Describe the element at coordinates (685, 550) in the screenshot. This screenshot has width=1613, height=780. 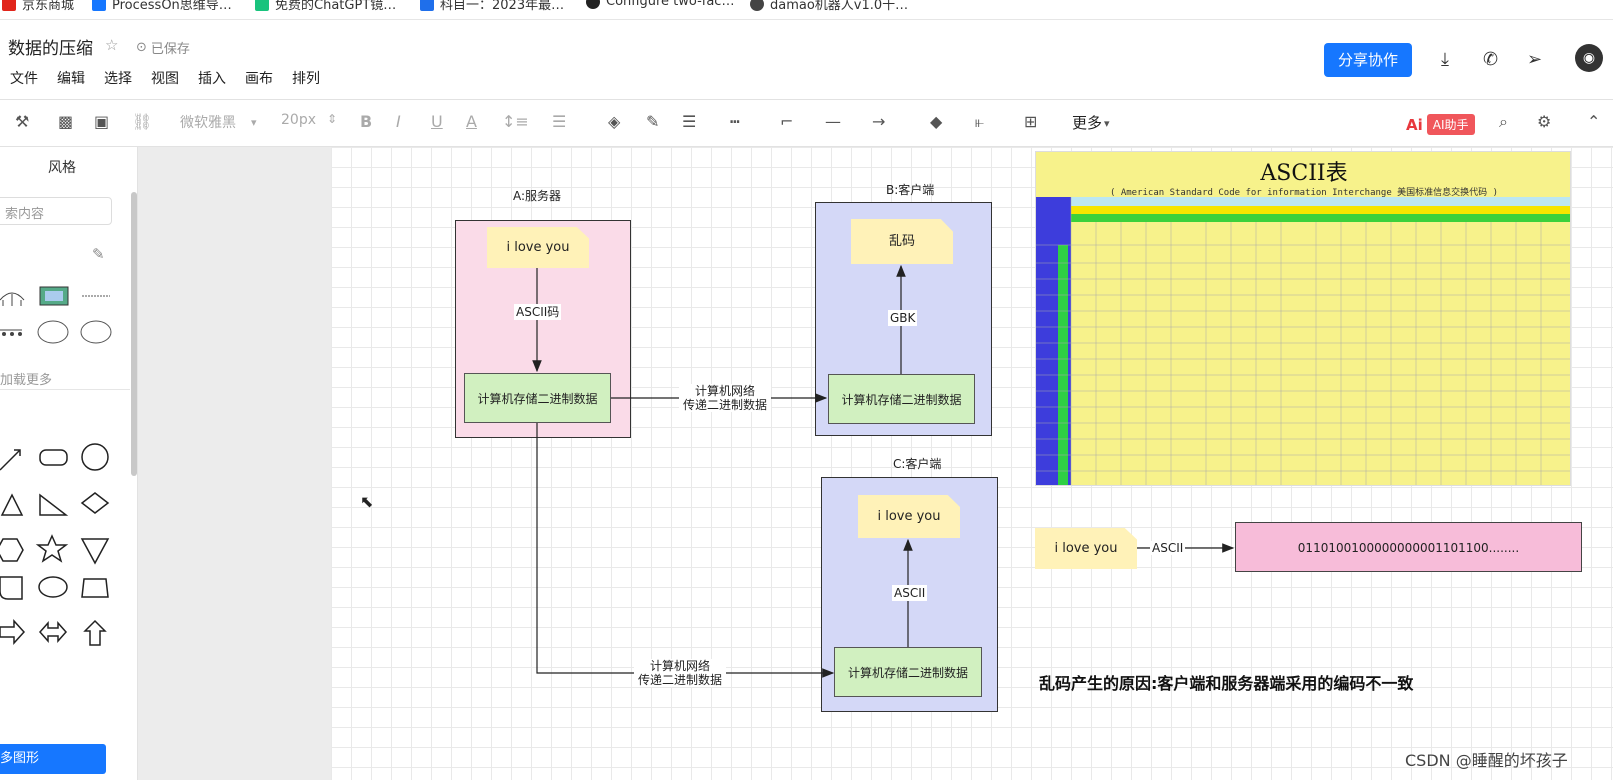
I see `connector-a-to-c` at that location.